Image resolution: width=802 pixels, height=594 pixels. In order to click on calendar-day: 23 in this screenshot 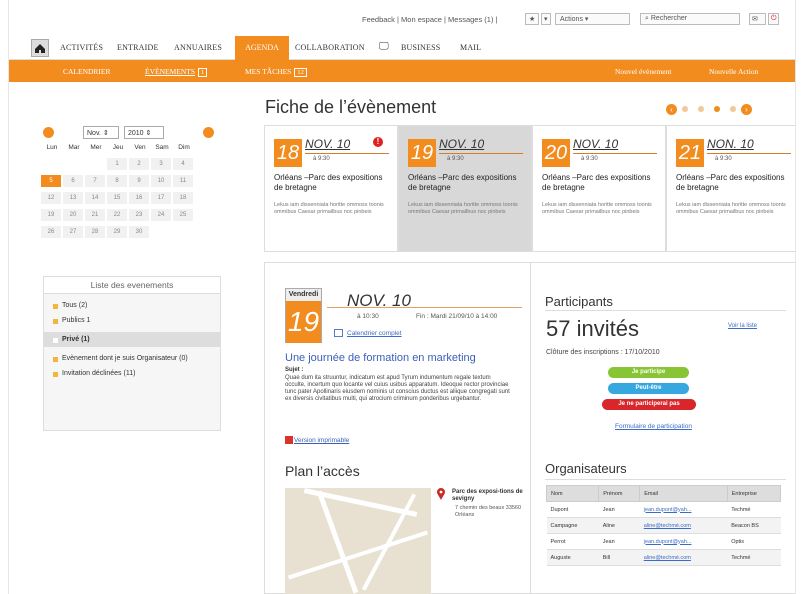, I will do `click(139, 215)`.